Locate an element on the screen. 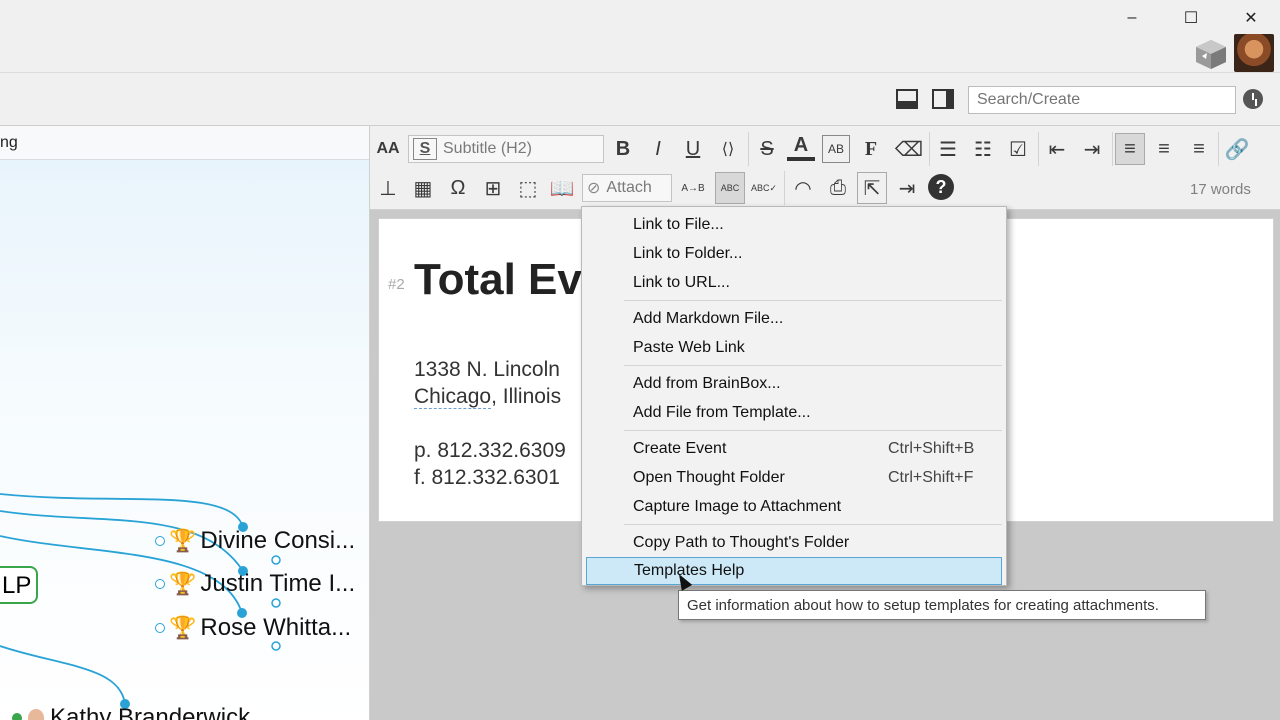 This screenshot has height=720, width=1280. align-center-icon: ≡ is located at coordinates (1164, 149).